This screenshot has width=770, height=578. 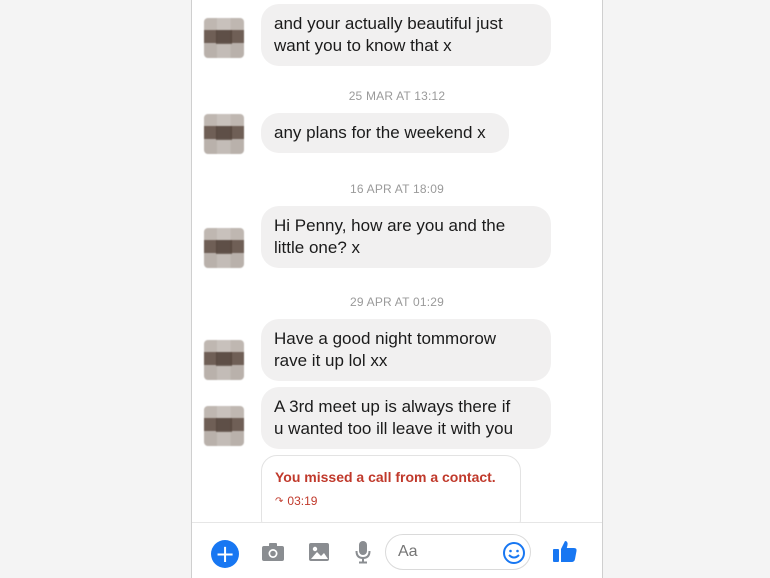 I want to click on plus-icon: +, so click(x=225, y=554).